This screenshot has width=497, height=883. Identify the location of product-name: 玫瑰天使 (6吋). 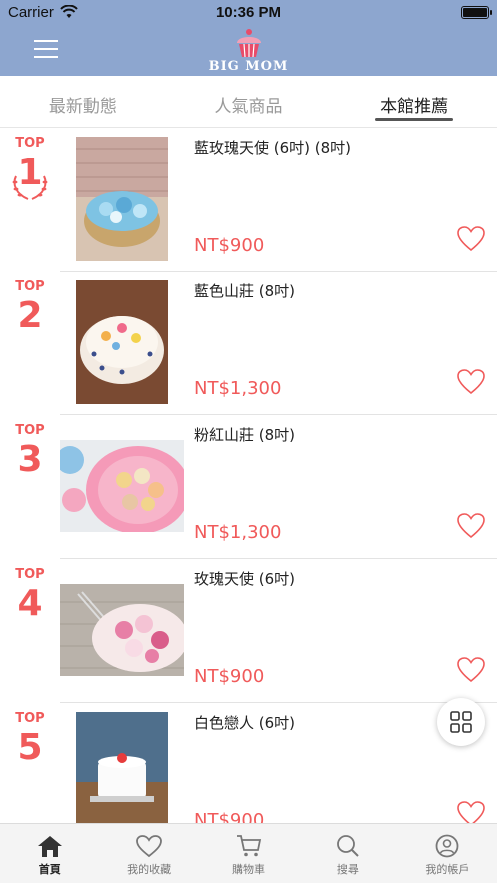
(244, 578).